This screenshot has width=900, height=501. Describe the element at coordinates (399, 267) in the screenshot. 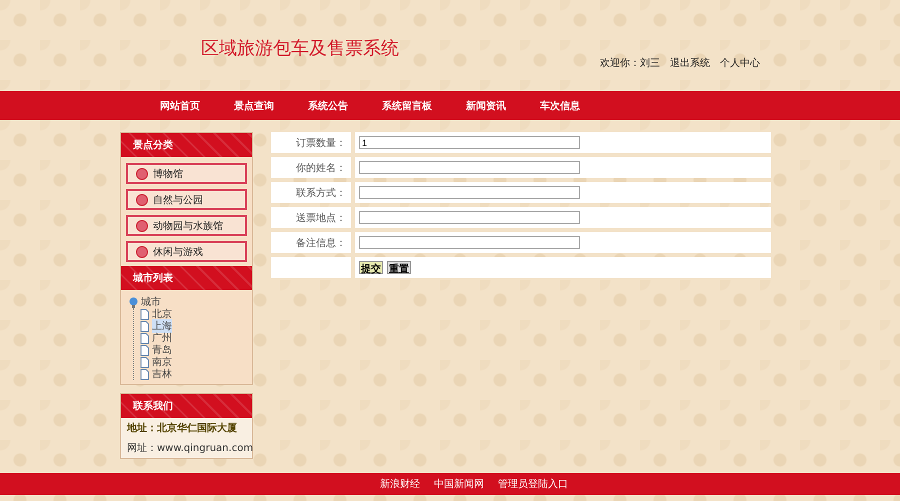

I see `reset-button: 重置` at that location.